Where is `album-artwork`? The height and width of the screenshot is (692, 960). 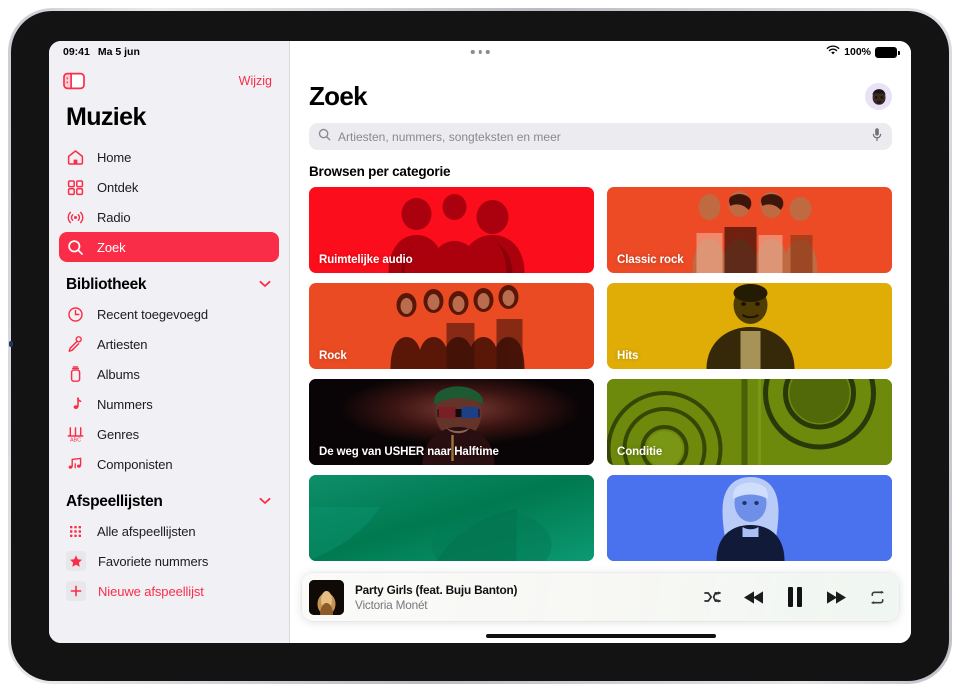
album-artwork is located at coordinates (326, 597).